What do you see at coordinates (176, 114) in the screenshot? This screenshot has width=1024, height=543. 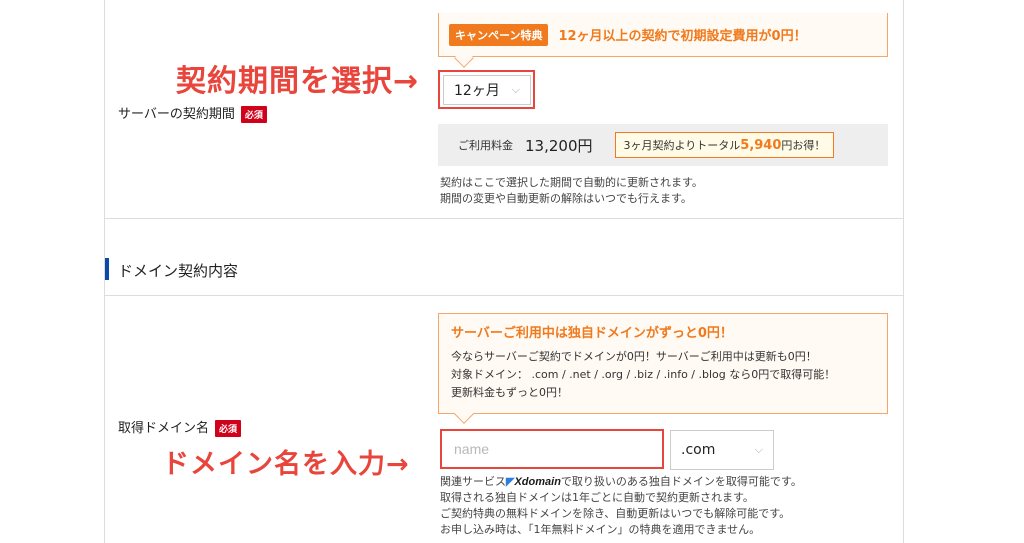 I see `server-period-label-text: サーバーの契約期間` at bounding box center [176, 114].